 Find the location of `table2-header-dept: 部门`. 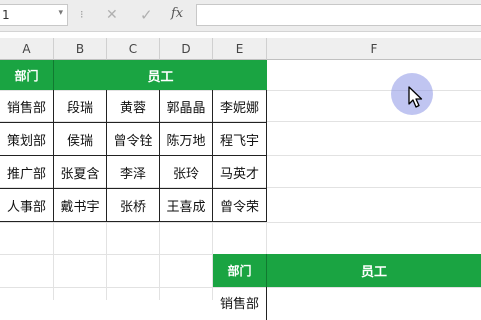

table2-header-dept: 部门 is located at coordinates (240, 270).